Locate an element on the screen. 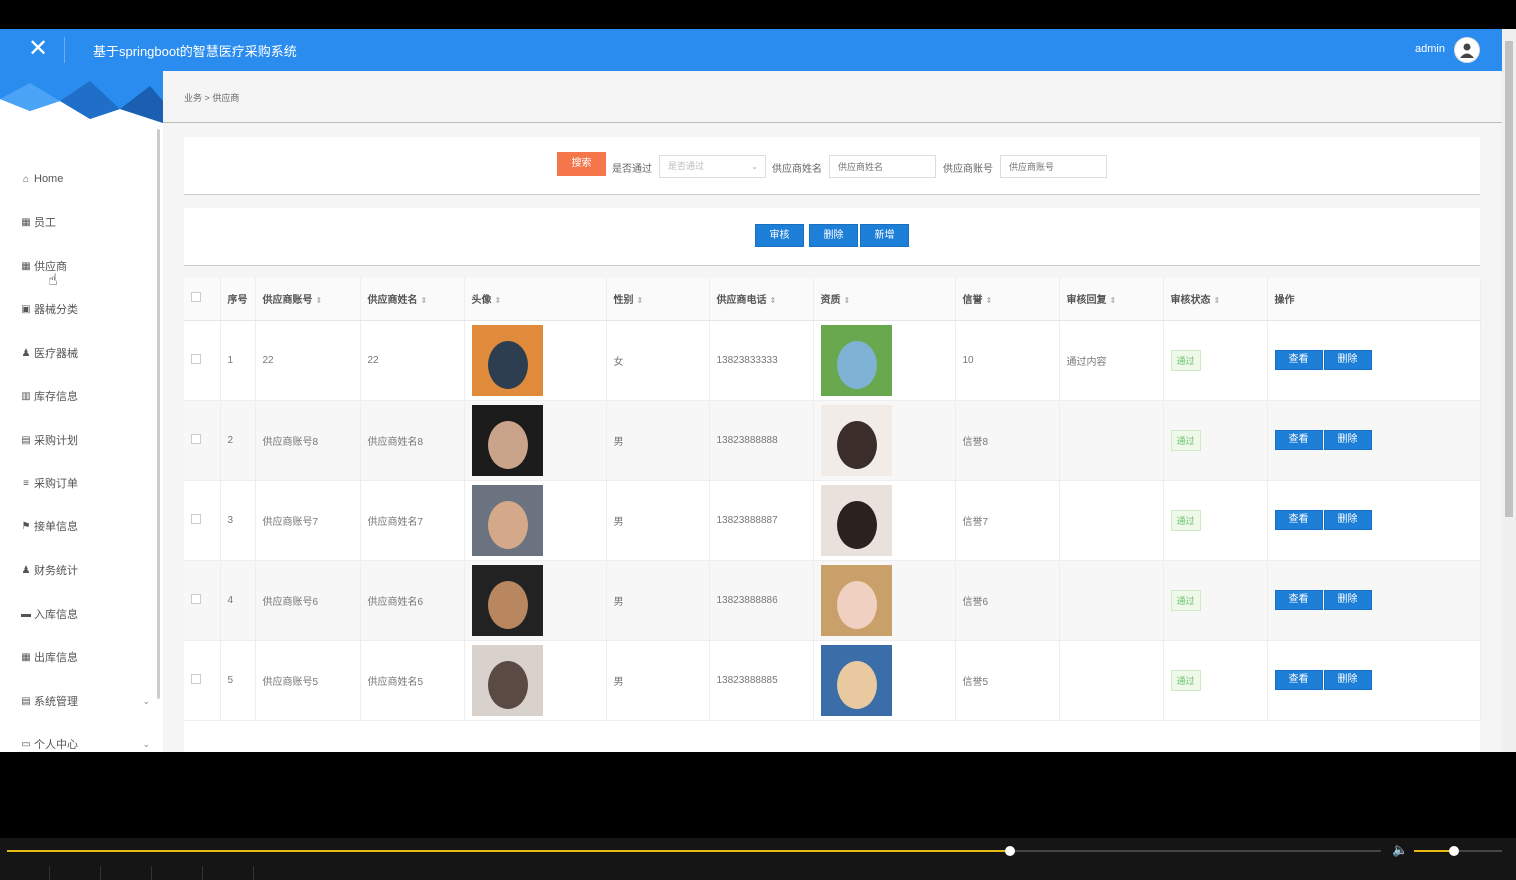  player-controls: 🔈 is located at coordinates (758, 859).